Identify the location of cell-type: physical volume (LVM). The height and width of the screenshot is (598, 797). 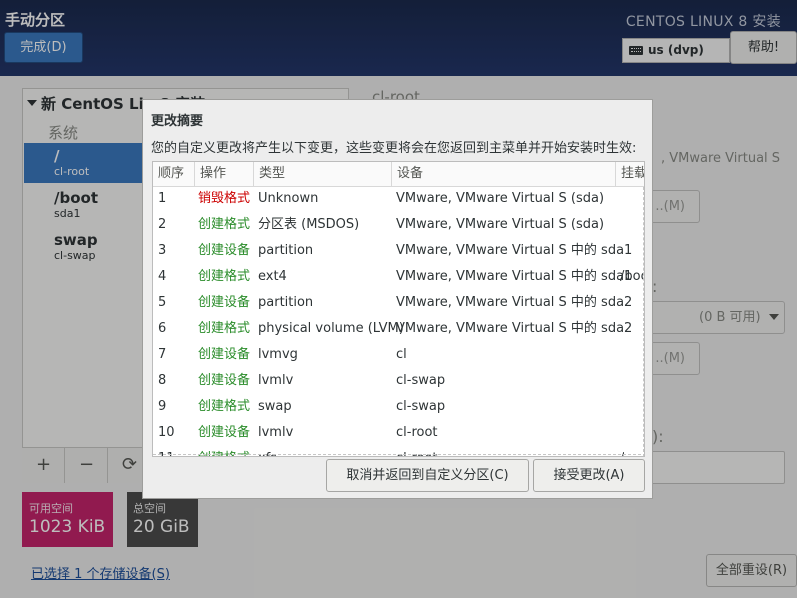
(331, 328).